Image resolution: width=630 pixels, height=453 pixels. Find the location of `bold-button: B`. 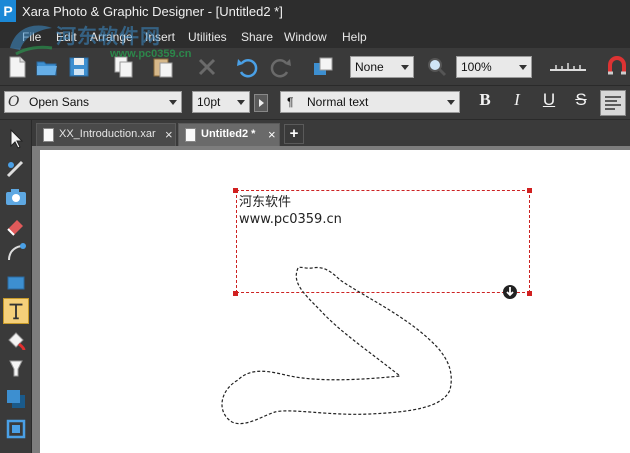

bold-button: B is located at coordinates (485, 103).